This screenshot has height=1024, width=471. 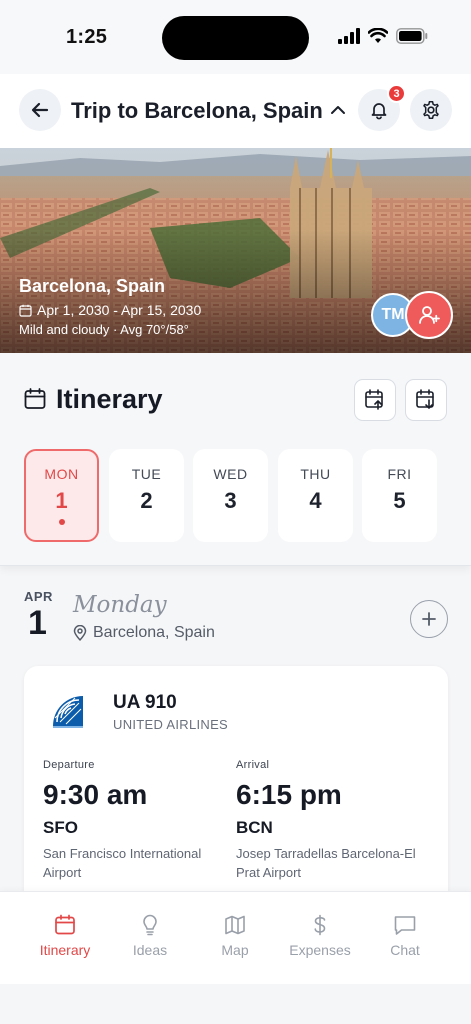 What do you see at coordinates (235, 950) in the screenshot?
I see `tab-label: Map` at bounding box center [235, 950].